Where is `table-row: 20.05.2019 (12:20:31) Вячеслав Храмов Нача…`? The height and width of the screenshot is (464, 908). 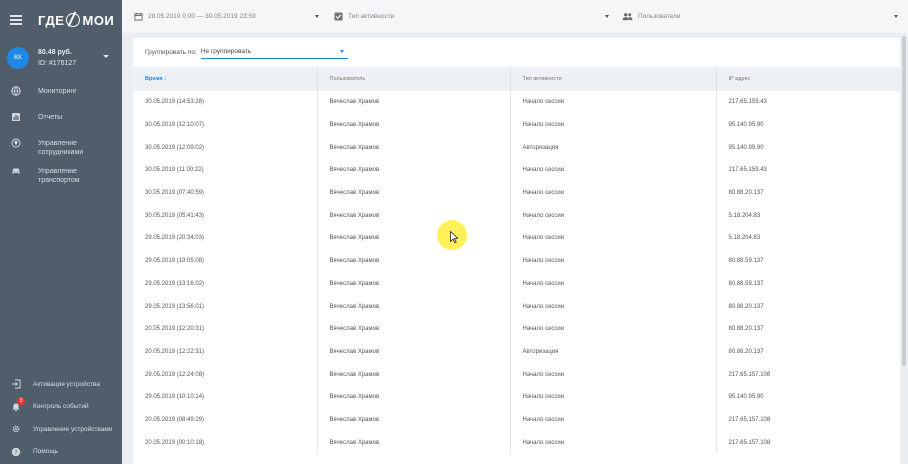 table-row: 20.05.2019 (12:20:31) Вячеслав Храмов Нача… is located at coordinates (516, 329).